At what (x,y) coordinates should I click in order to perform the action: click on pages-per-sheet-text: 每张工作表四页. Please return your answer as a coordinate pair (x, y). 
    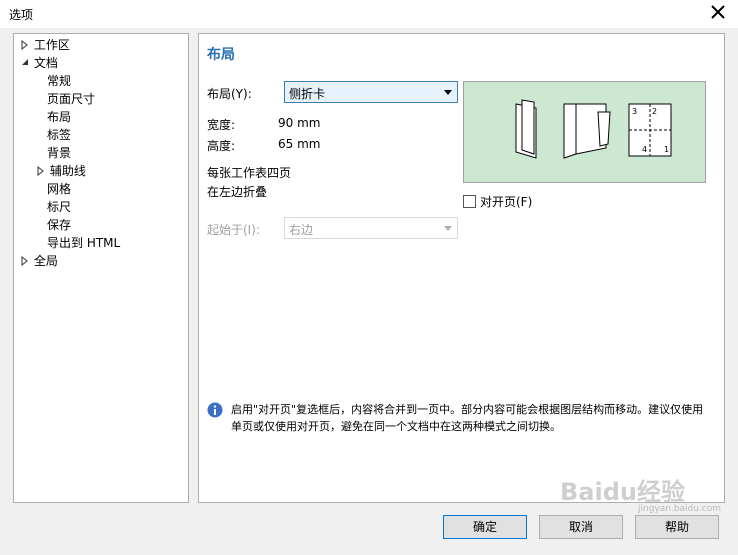
    Looking at the image, I should click on (249, 173).